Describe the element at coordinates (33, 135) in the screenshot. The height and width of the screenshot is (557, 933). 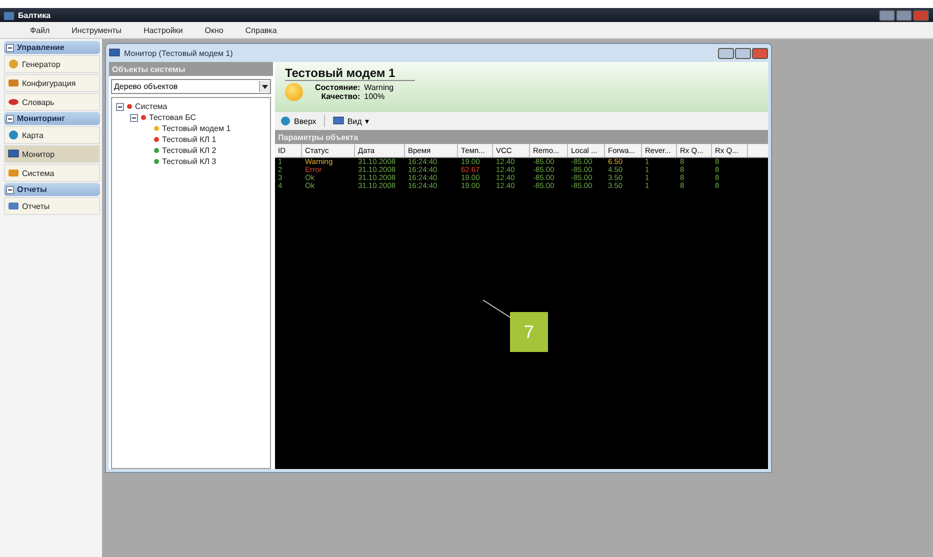
I see `sidebar-label: Карта` at that location.